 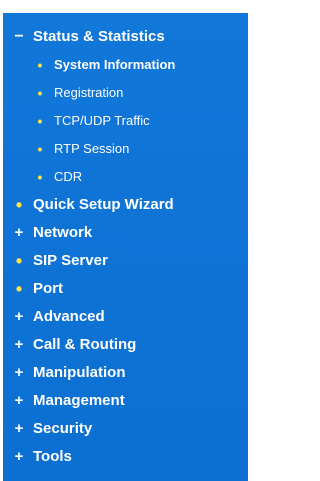 I want to click on submenu-item-registration: • Registration, so click(x=125, y=93).